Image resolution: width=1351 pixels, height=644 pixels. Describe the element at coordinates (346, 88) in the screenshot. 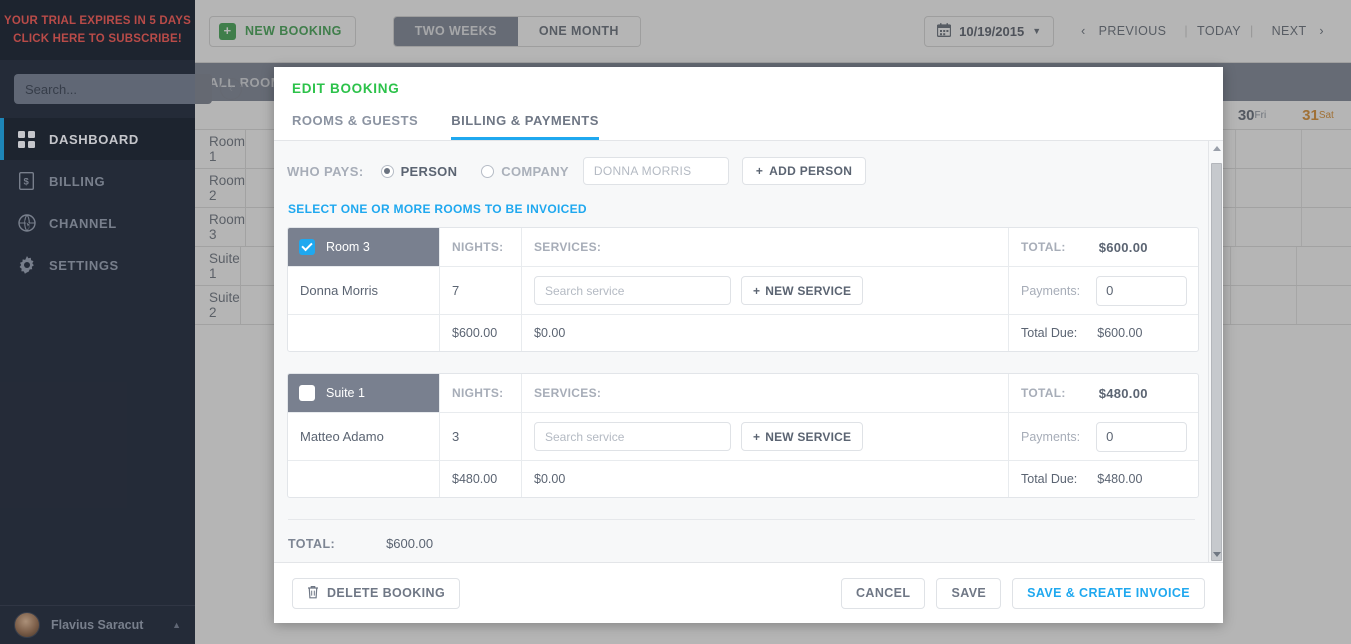

I see `modal-title: EDIT BOOKING` at that location.